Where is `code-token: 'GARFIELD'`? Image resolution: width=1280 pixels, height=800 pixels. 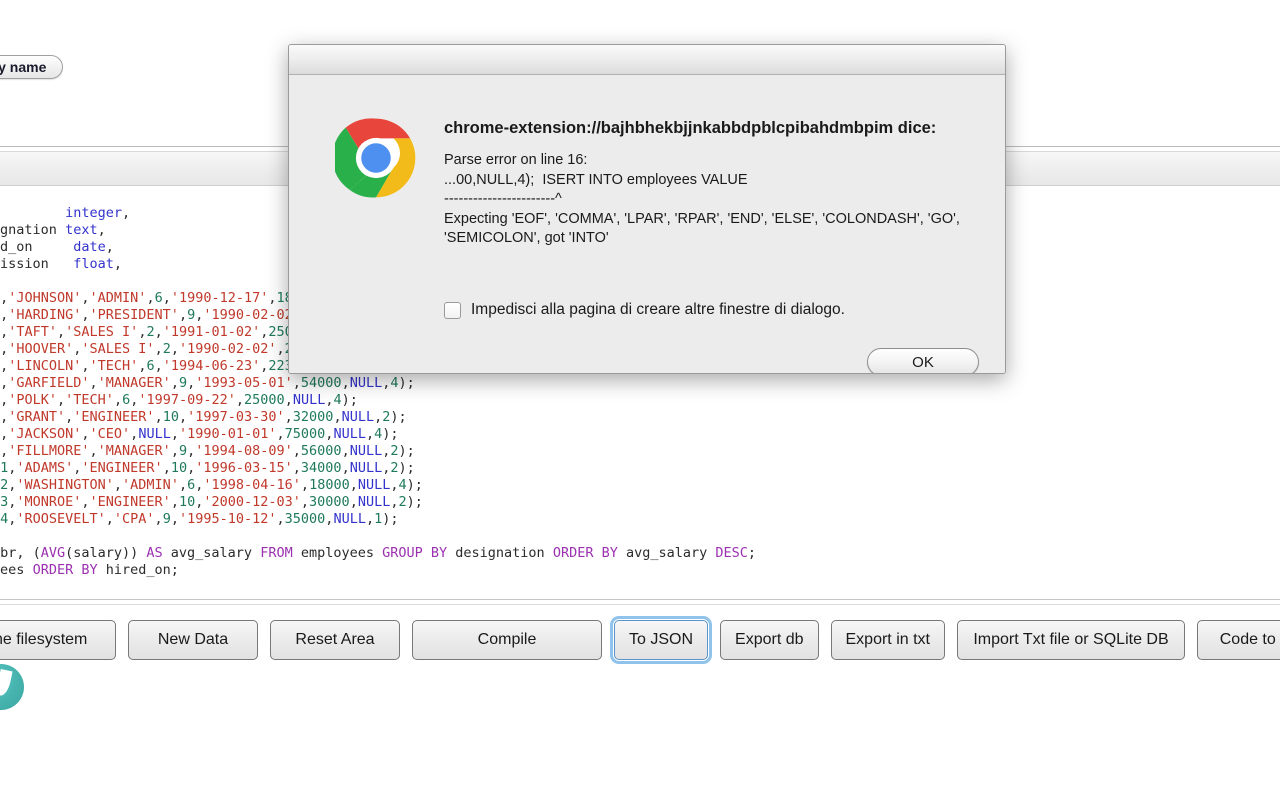 code-token: 'GARFIELD' is located at coordinates (49, 383).